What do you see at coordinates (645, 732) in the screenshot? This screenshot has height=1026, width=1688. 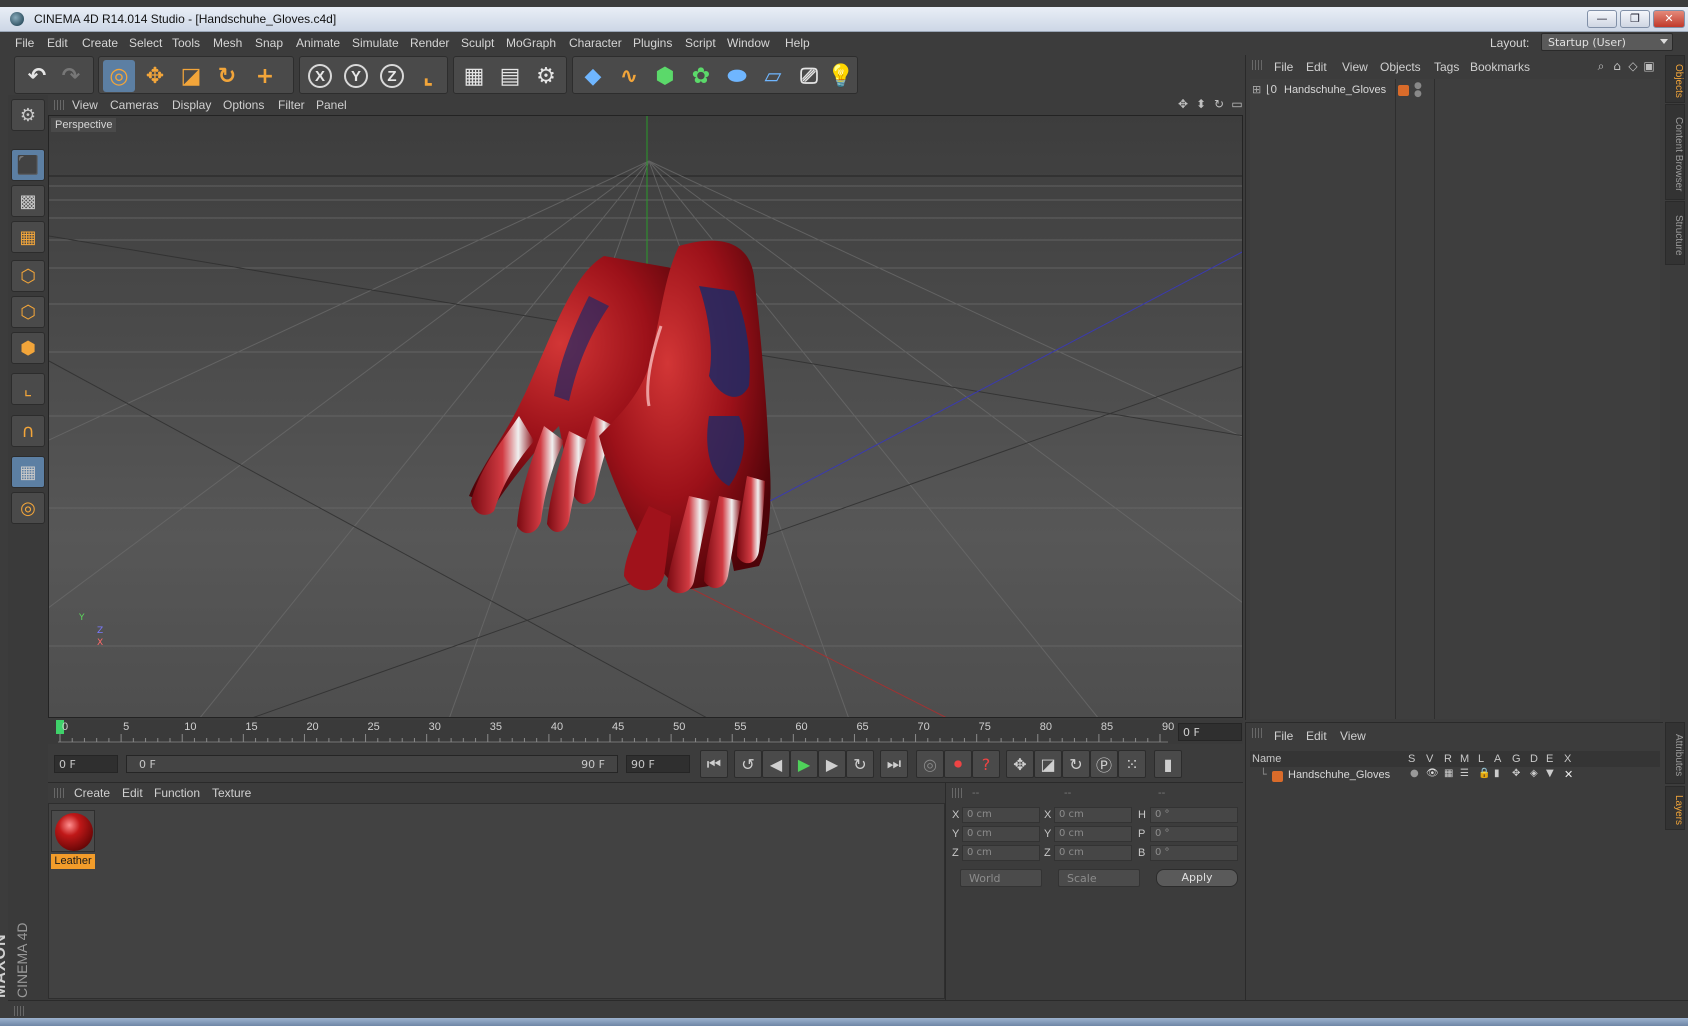 I see `timeline-ruler: 0 5 10 15 20 25 30 35 40 45 50 55 60 65 70 75 80 85 90 0 F` at bounding box center [645, 732].